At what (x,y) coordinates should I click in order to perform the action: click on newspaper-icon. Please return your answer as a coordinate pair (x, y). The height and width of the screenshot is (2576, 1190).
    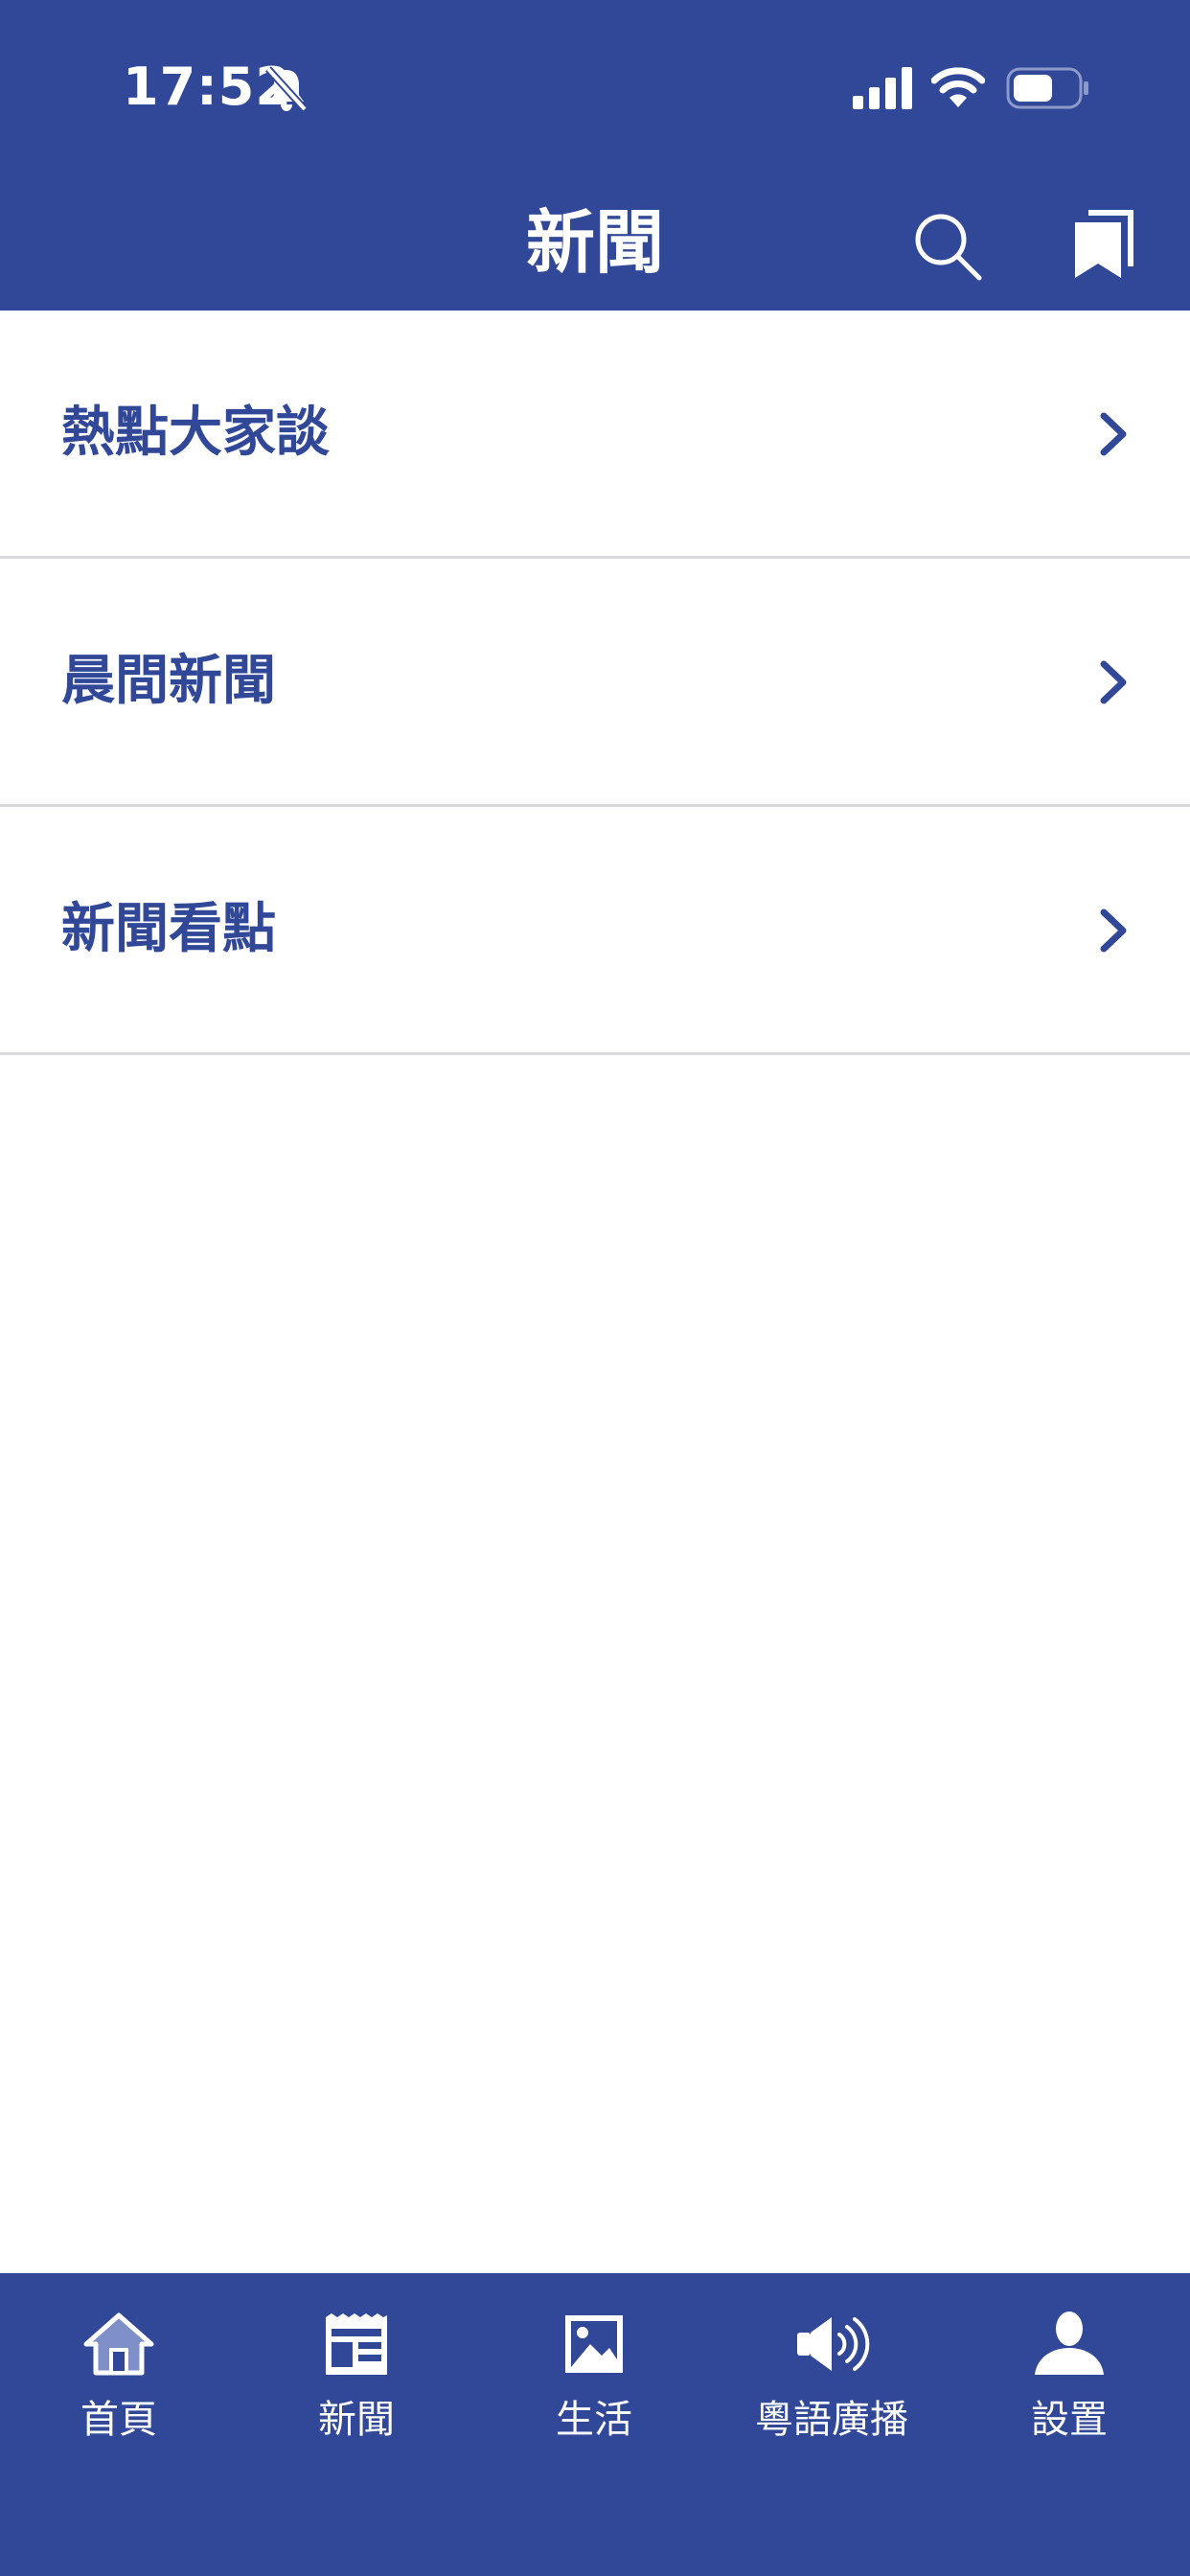
    Looking at the image, I should click on (357, 2344).